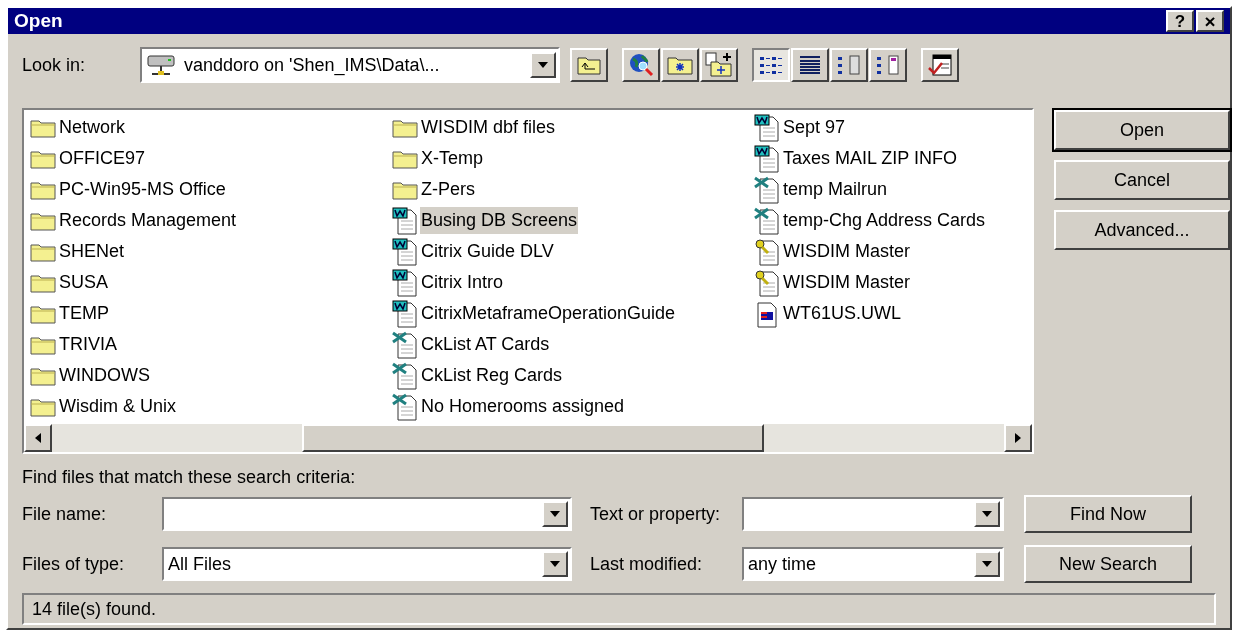  I want to click on file-item: CitrixMetaframeOperationGuide, so click(573, 313).